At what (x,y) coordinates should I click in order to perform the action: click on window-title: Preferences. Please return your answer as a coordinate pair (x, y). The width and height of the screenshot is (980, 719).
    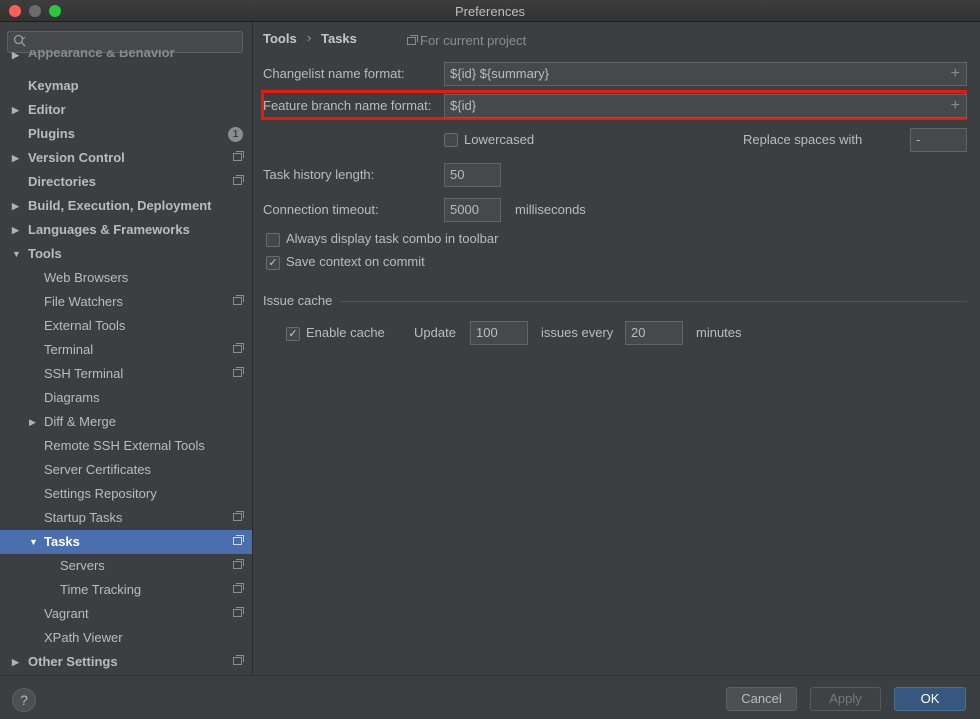
    Looking at the image, I should click on (490, 11).